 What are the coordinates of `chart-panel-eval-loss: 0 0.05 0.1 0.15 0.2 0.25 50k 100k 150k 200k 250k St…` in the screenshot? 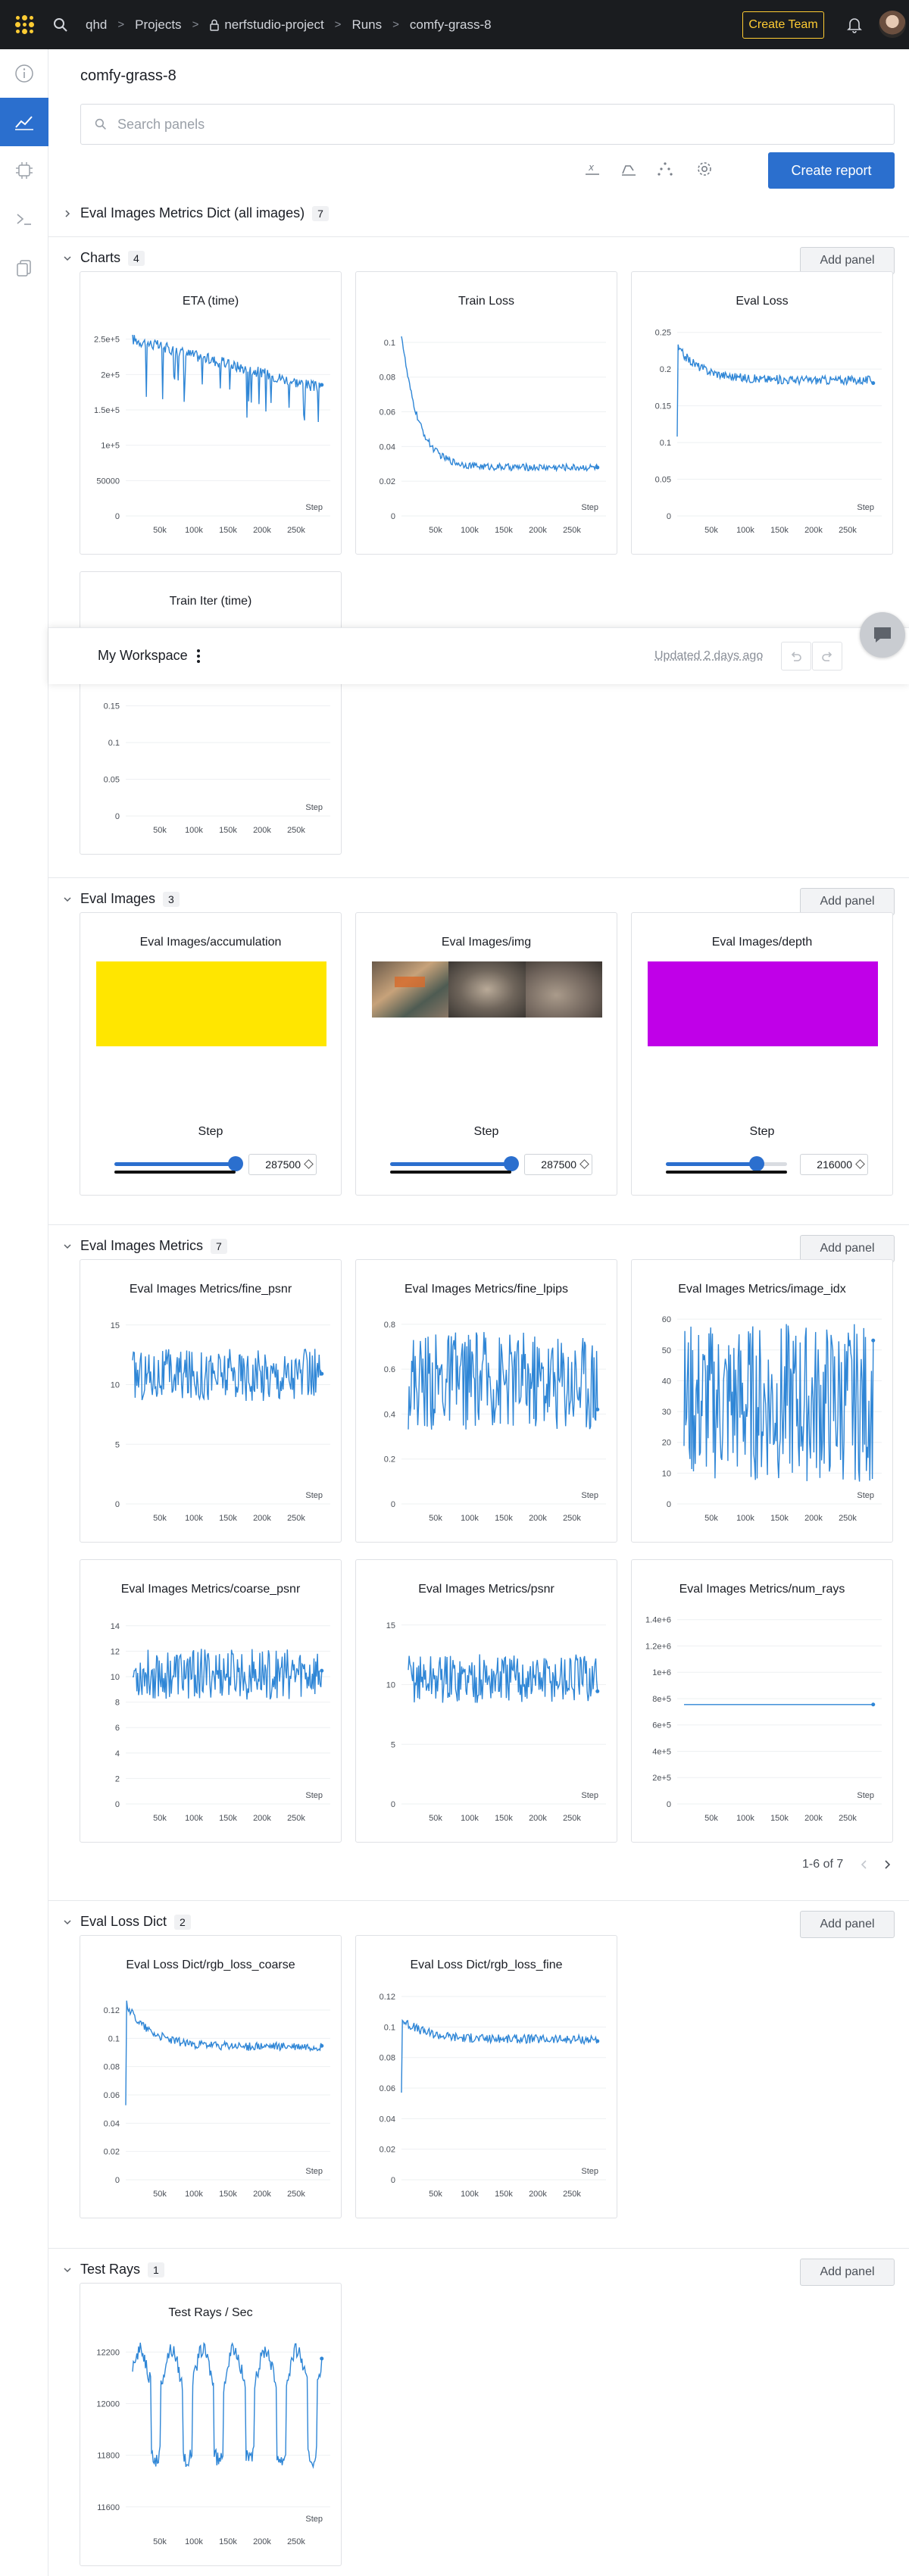 It's located at (762, 413).